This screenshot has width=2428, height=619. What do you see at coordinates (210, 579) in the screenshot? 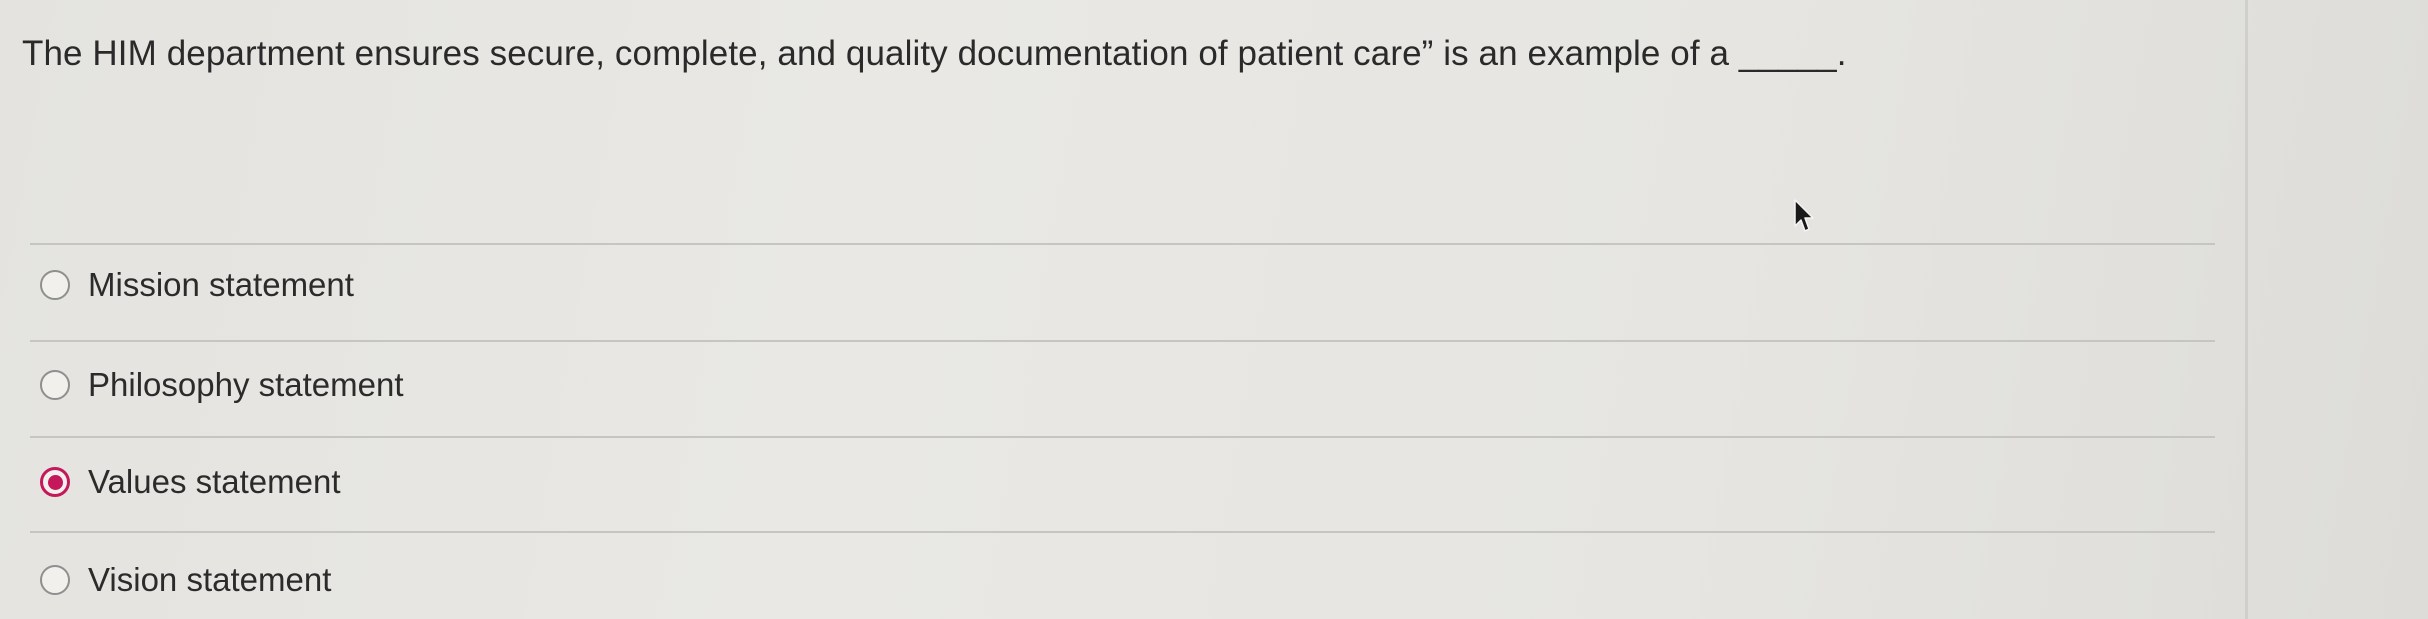
I see `option-vision-label: Vision statement` at bounding box center [210, 579].